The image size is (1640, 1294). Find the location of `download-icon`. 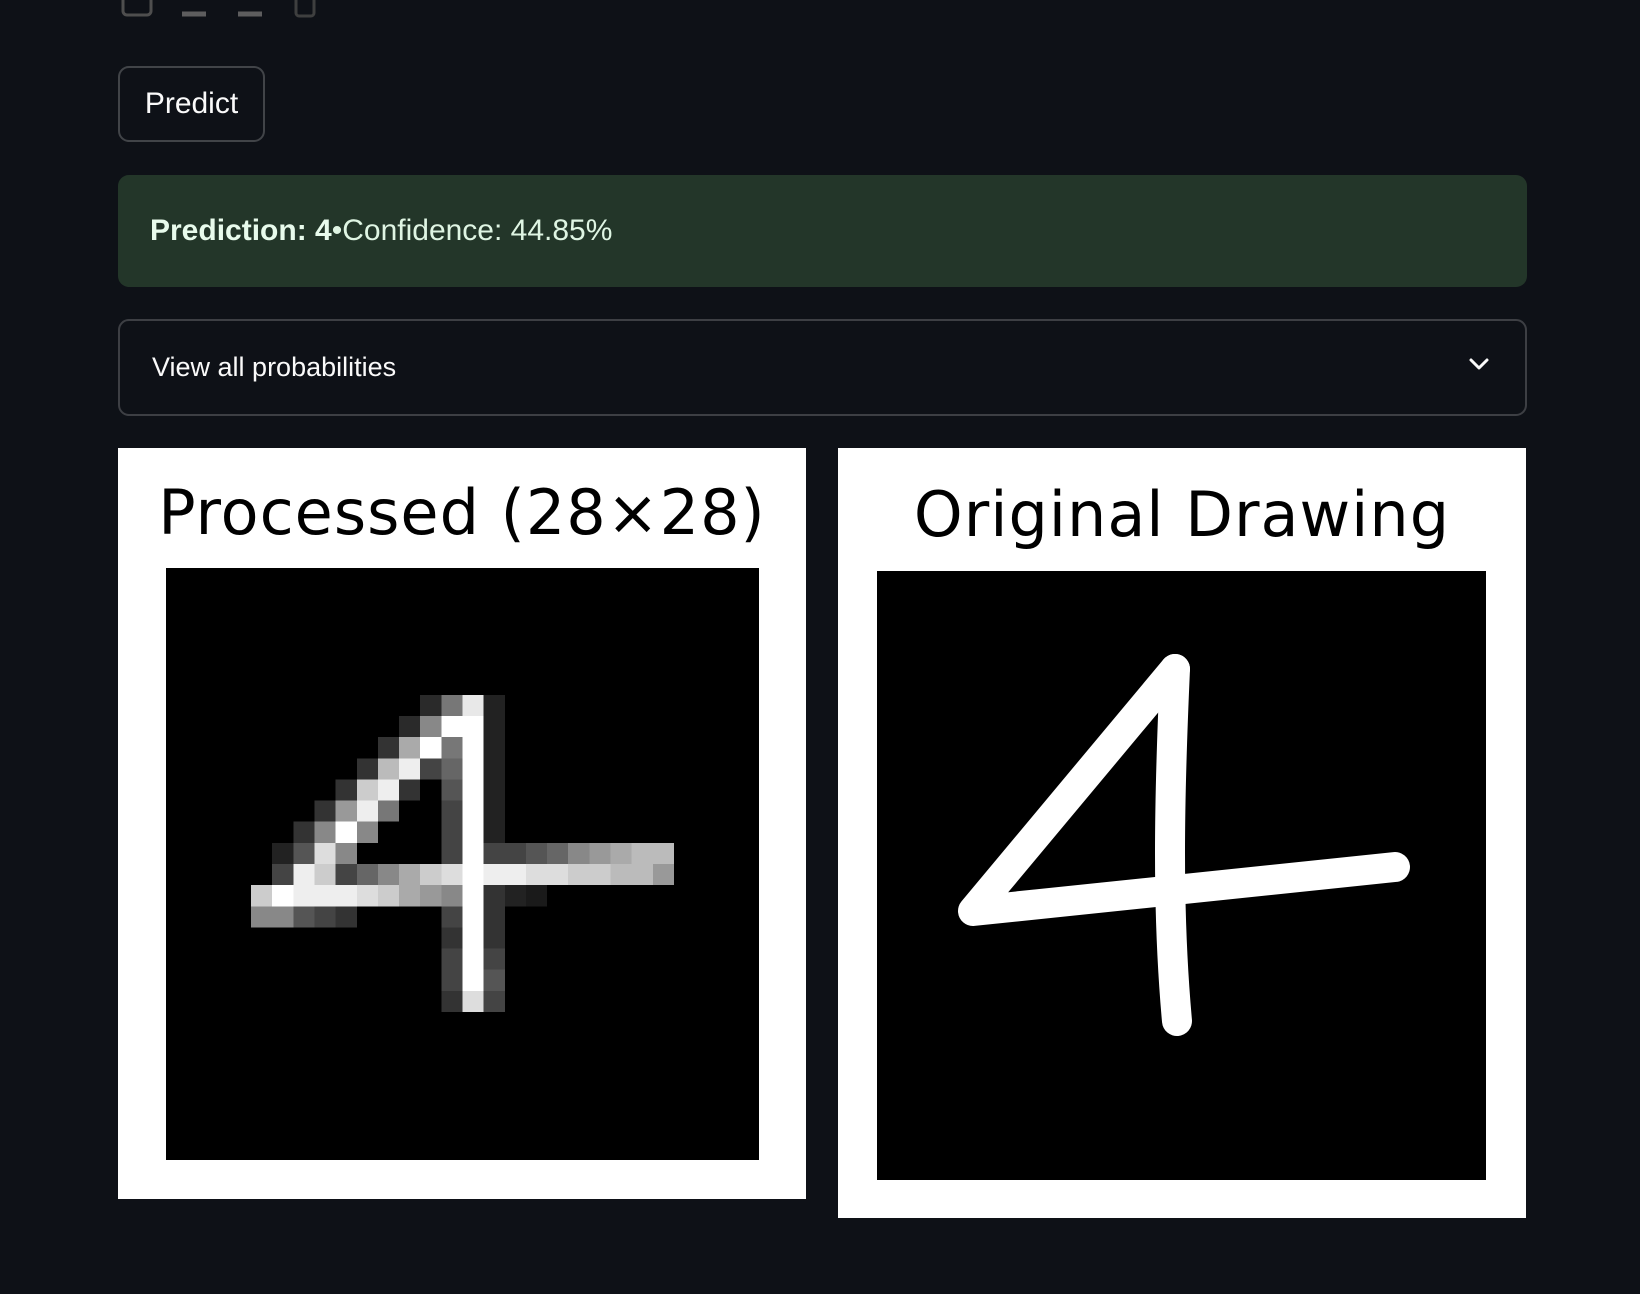

download-icon is located at coordinates (137, 9).